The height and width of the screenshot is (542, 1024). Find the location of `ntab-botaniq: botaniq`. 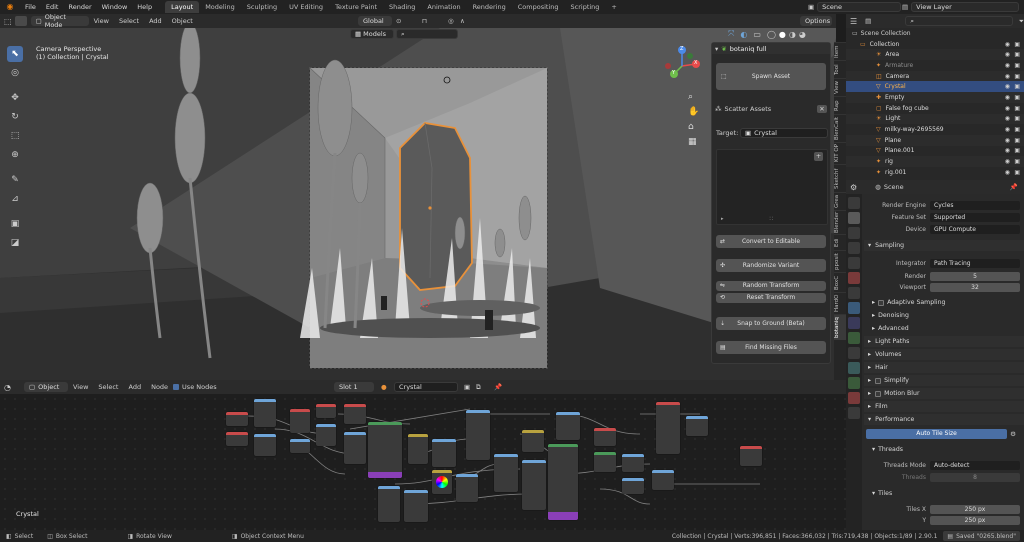

ntab-botaniq: botaniq is located at coordinates (840, 327).